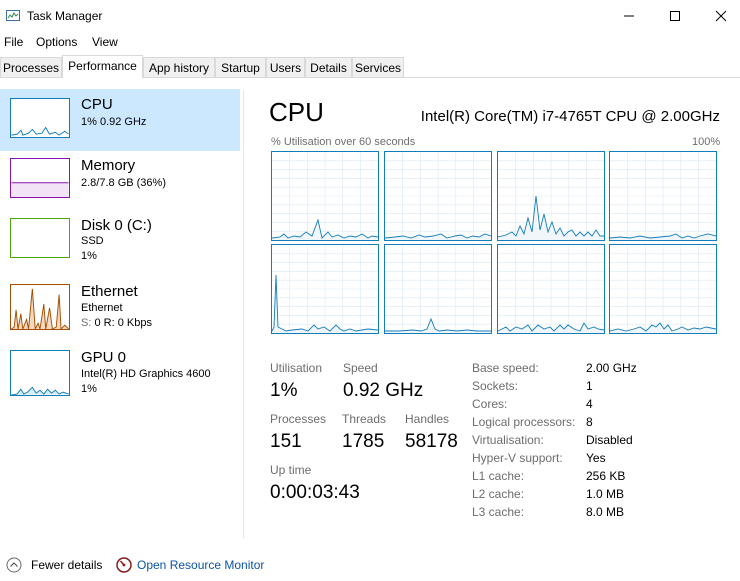 The image size is (740, 581). Describe the element at coordinates (524, 422) in the screenshot. I see `detail-key: Logical processors:` at that location.